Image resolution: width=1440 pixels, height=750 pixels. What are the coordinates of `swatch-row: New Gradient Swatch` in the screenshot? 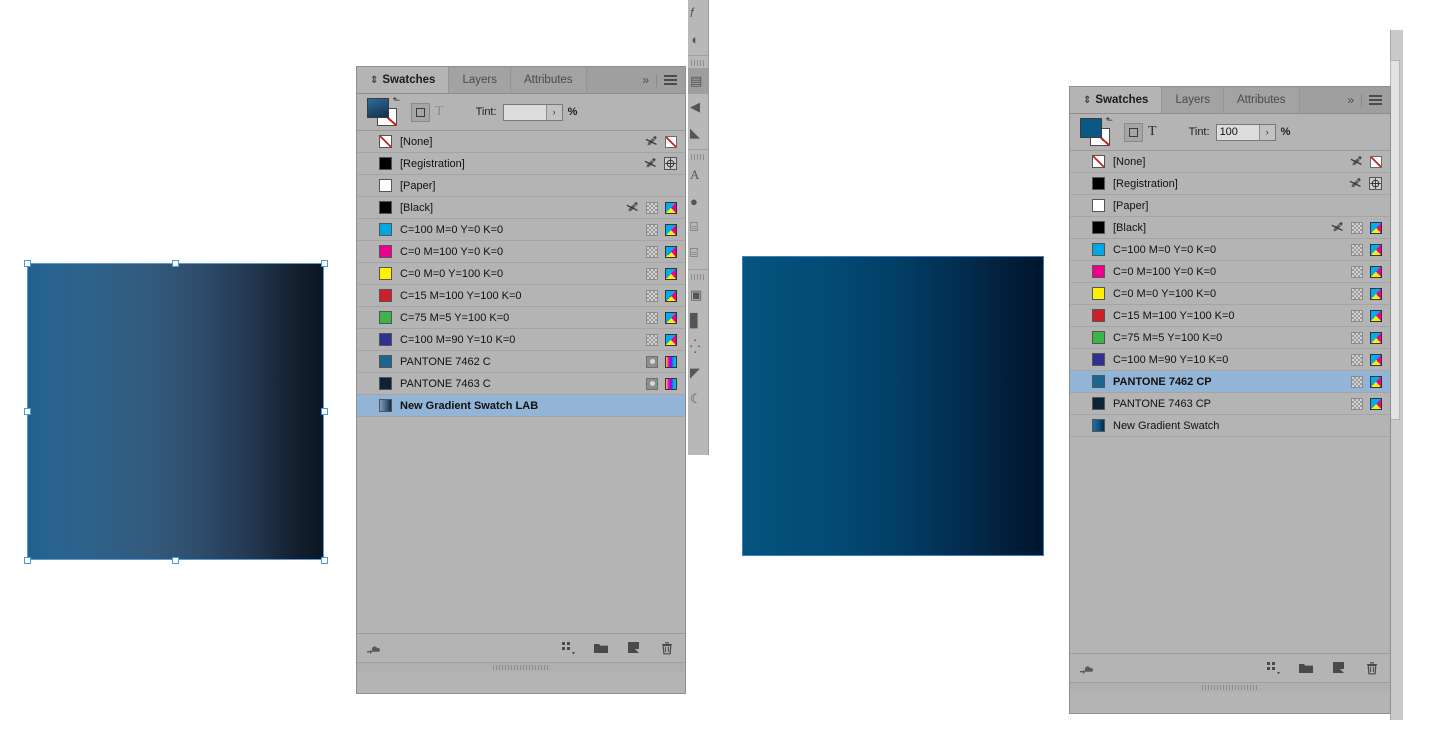 It's located at (1230, 426).